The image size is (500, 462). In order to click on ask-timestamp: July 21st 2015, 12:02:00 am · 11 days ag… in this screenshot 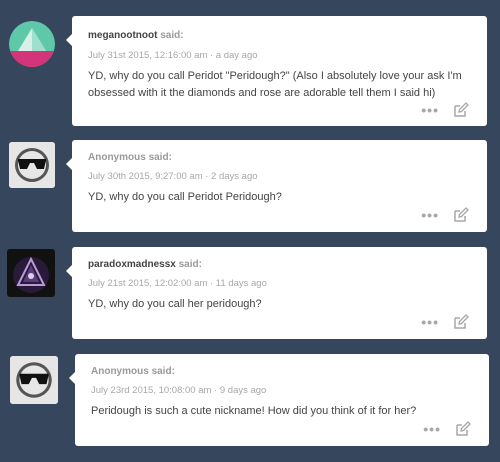, I will do `click(177, 283)`.